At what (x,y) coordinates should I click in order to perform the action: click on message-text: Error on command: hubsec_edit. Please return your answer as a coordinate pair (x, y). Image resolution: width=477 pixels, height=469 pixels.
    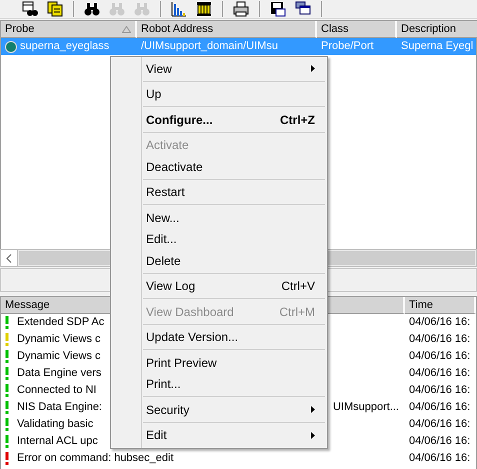
    Looking at the image, I should click on (95, 458).